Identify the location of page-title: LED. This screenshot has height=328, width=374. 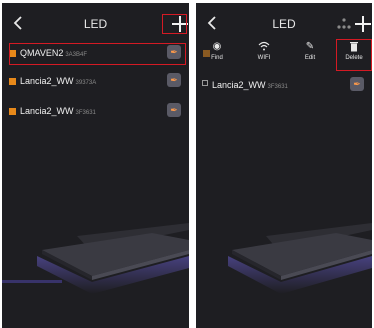
(95, 24).